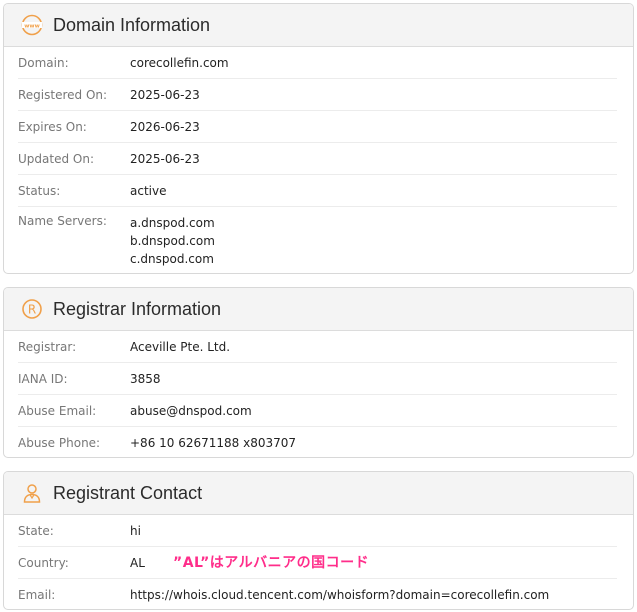 The image size is (637, 612). What do you see at coordinates (132, 24) in the screenshot?
I see `domain-information-title: Domain Information` at bounding box center [132, 24].